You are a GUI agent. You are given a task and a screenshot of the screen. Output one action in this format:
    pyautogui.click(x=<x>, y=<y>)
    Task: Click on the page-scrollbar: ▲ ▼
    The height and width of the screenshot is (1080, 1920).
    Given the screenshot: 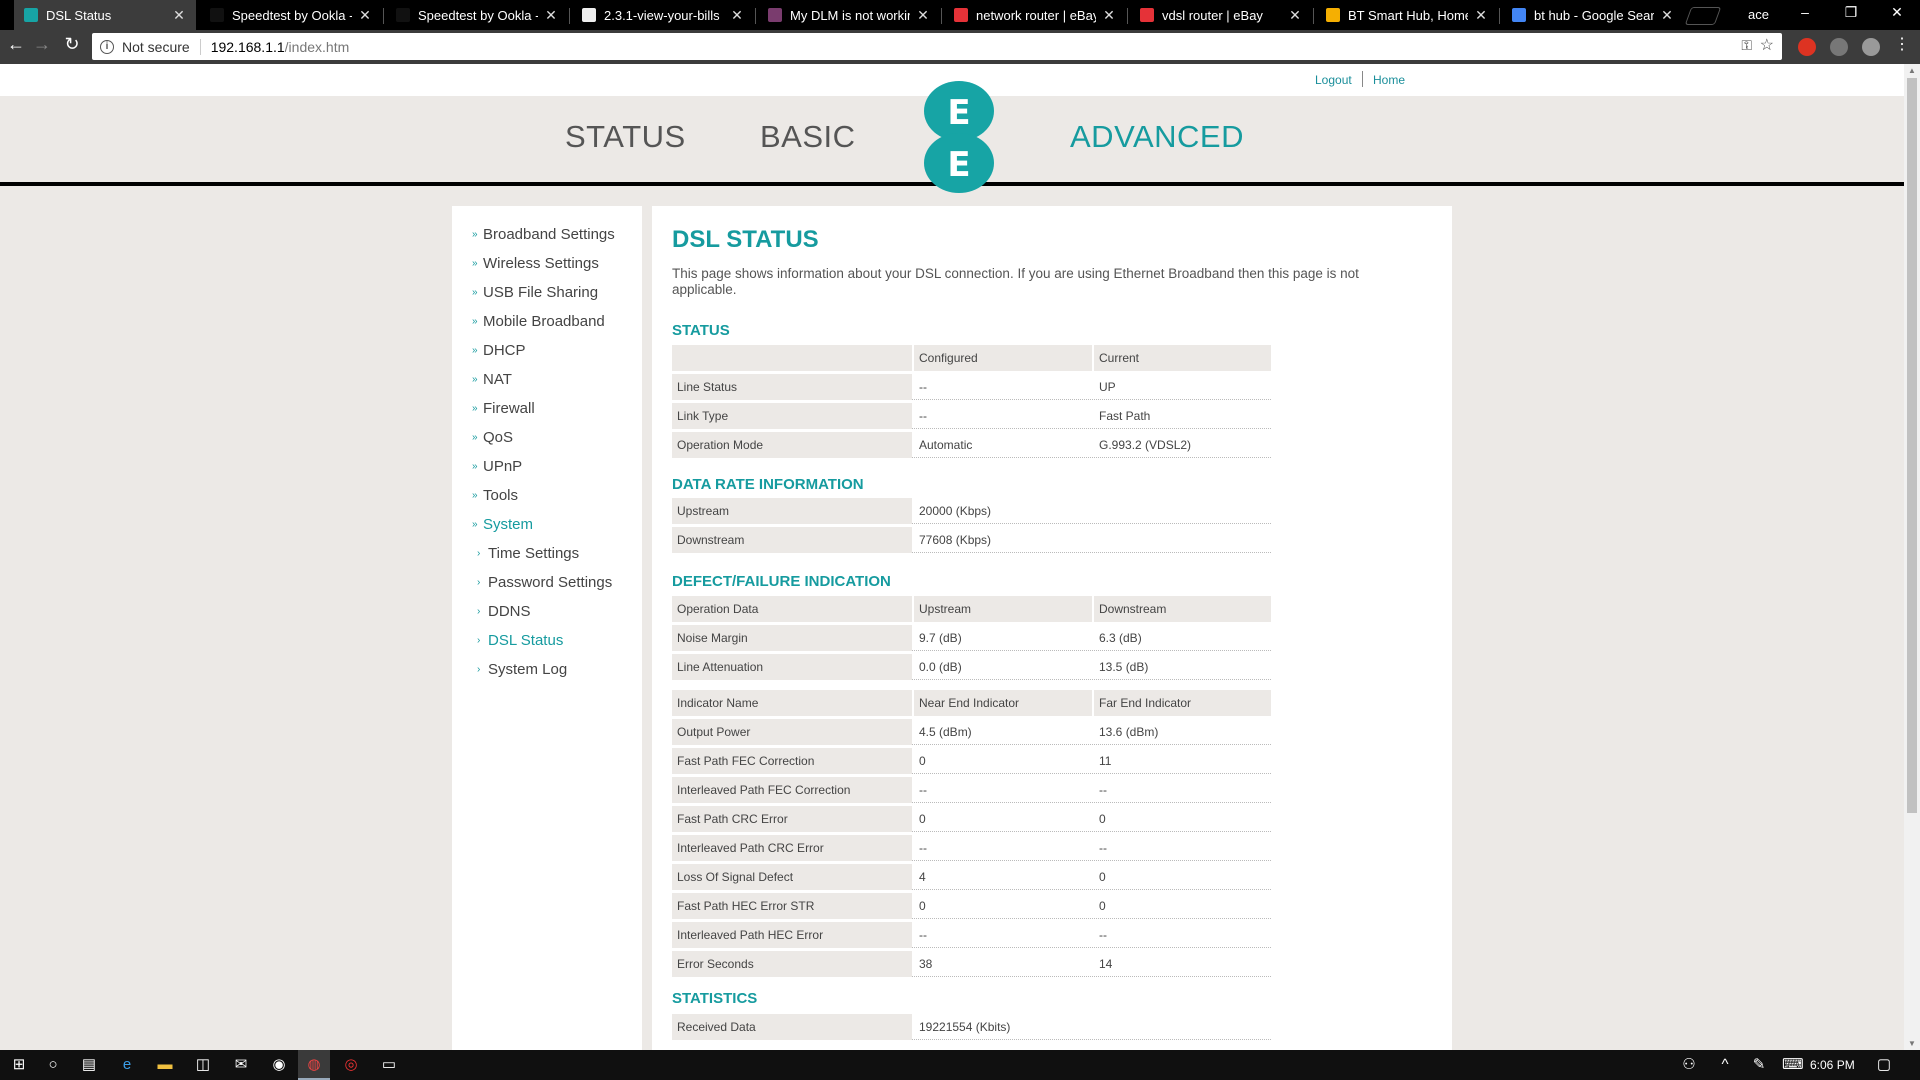 What is the action you would take?
    pyautogui.click(x=1912, y=557)
    